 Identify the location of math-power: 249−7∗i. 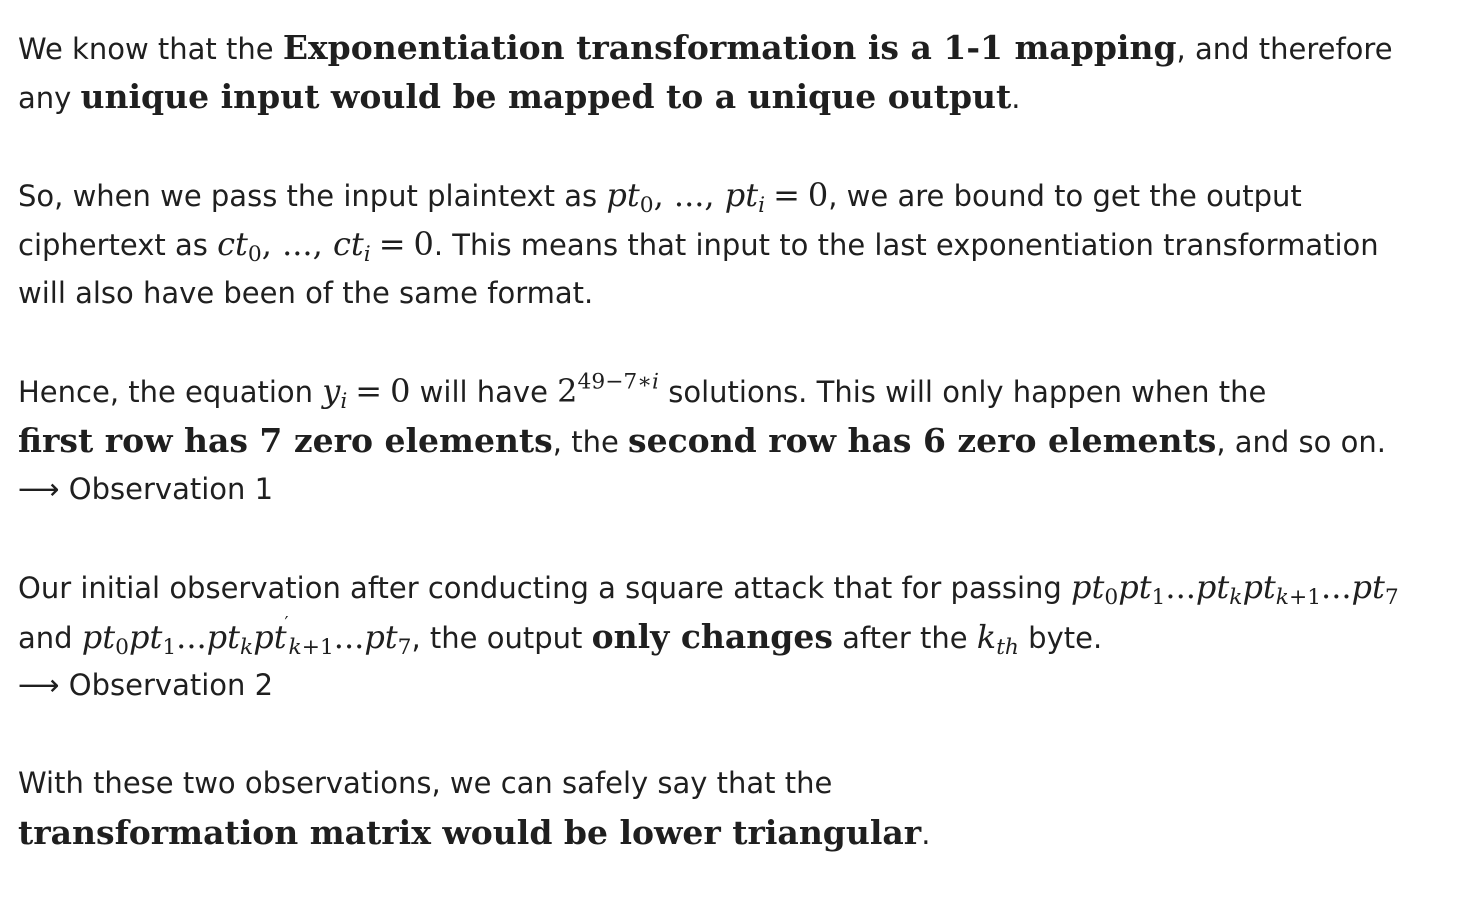
(608, 389).